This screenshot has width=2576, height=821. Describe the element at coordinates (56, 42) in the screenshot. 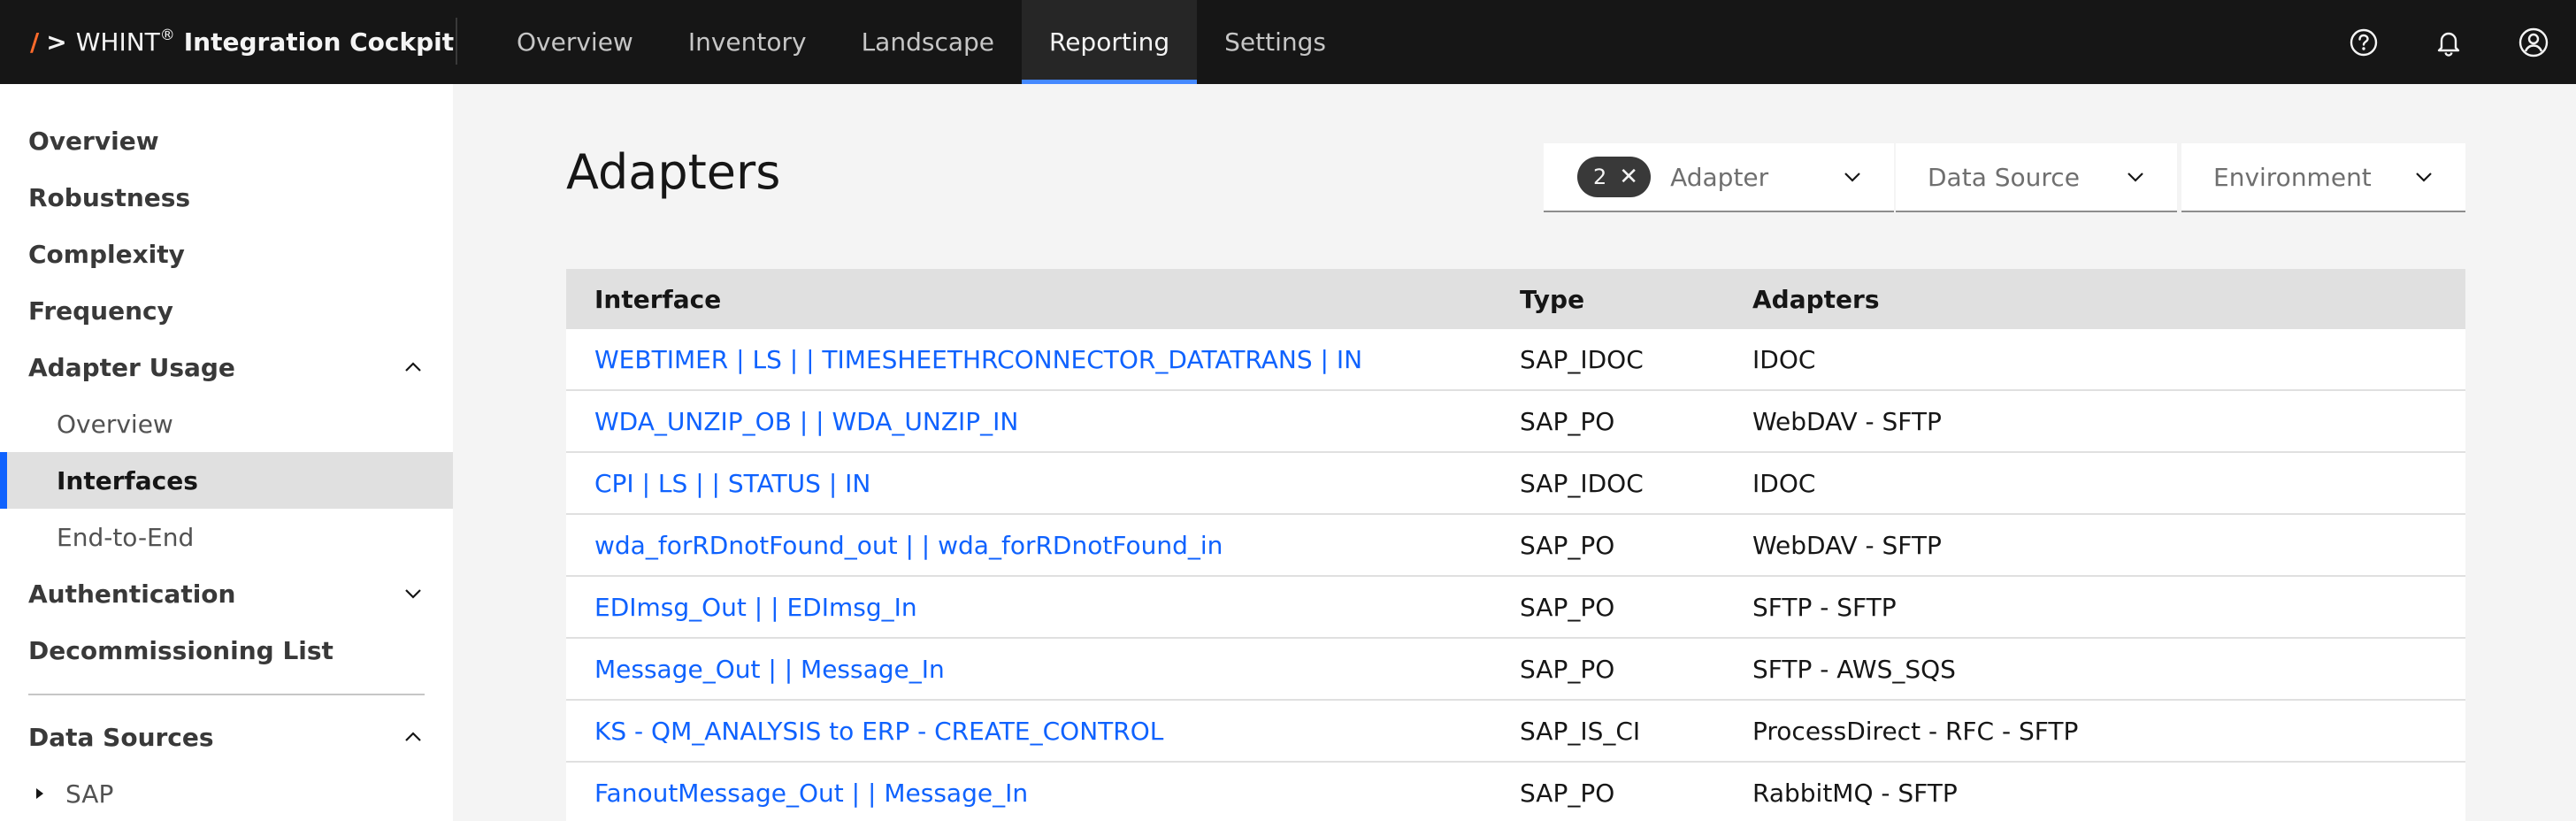

I see `brand-logo-chevron: >` at that location.